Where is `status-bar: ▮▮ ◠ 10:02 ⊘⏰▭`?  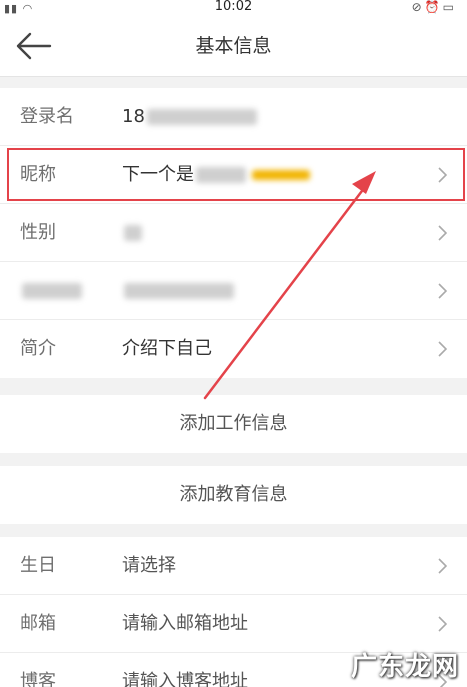
status-bar: ▮▮ ◠ 10:02 ⊘⏰▭ is located at coordinates (233, 8).